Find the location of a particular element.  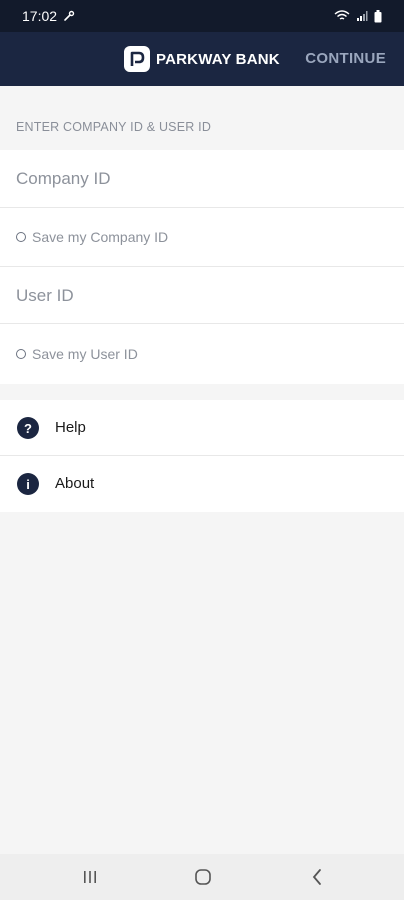

system-nav-bar is located at coordinates (202, 877).